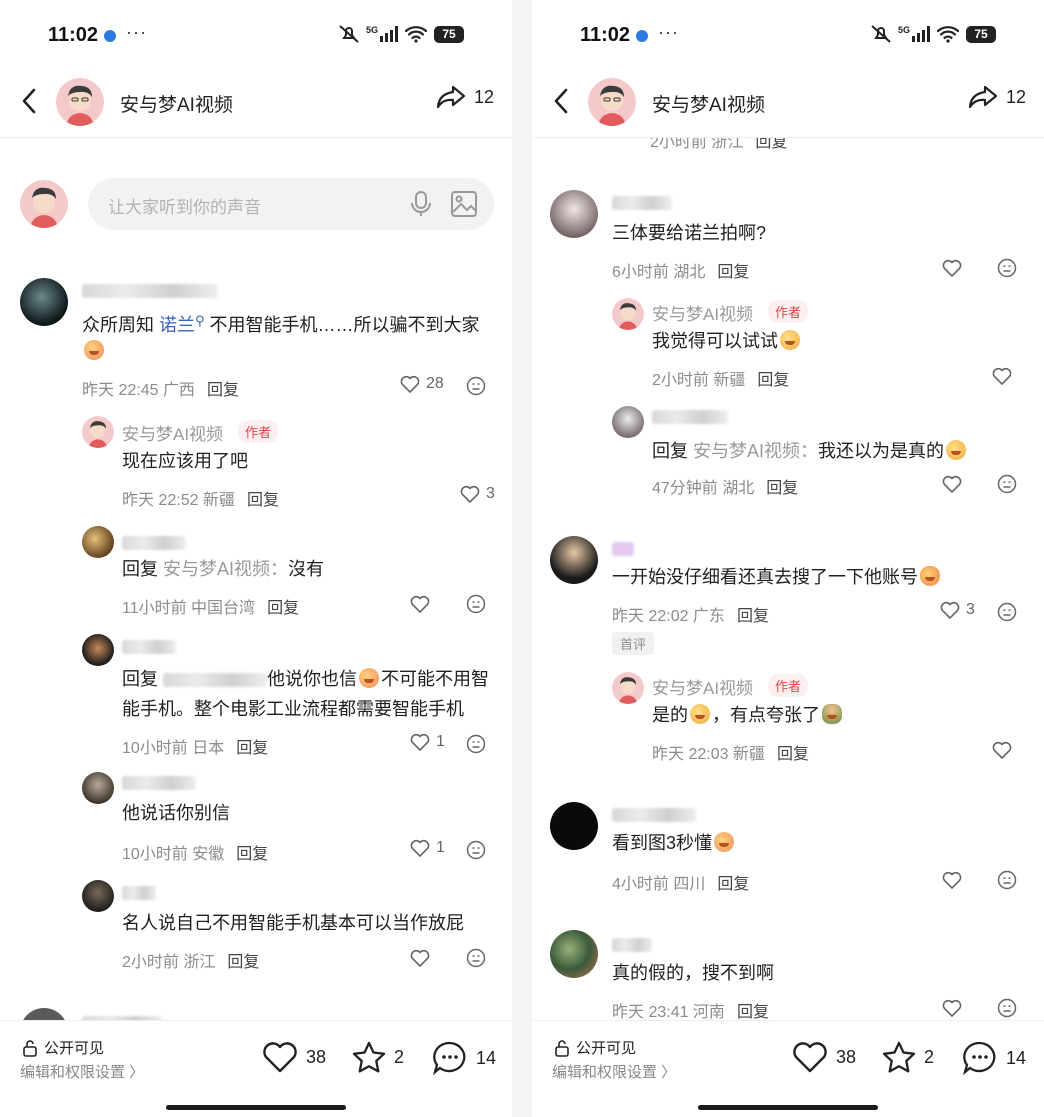  What do you see at coordinates (422, 384) in the screenshot?
I see `like-button: 28` at bounding box center [422, 384].